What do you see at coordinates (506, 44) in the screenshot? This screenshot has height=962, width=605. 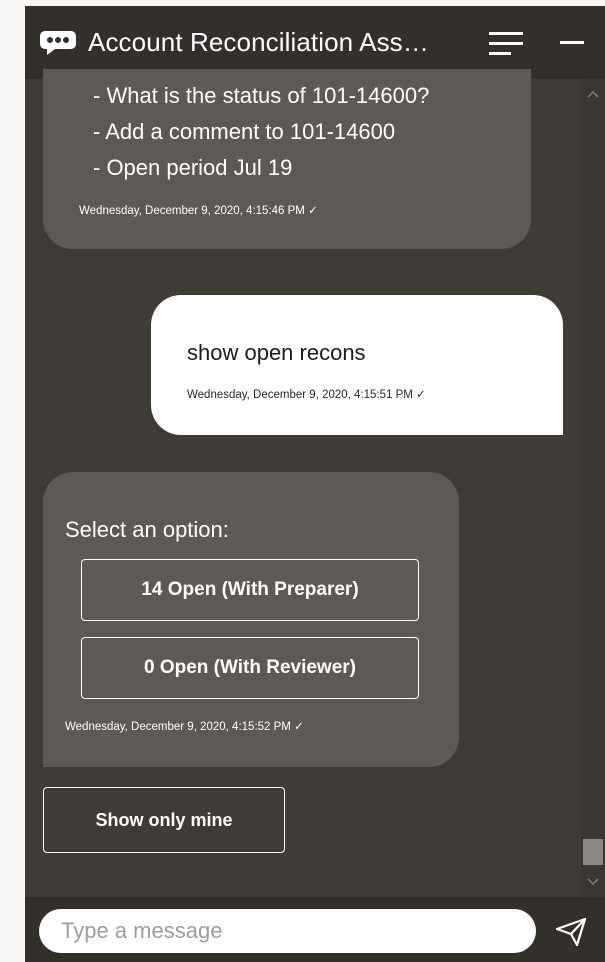 I see `menu-icon` at bounding box center [506, 44].